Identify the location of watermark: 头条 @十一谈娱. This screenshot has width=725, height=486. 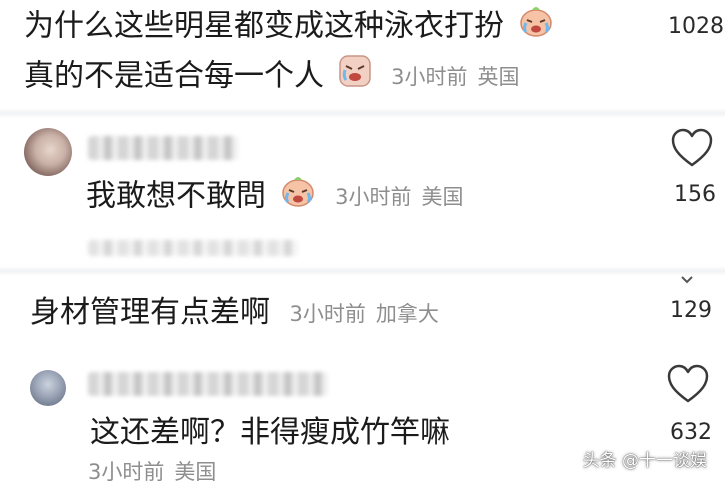
(644, 461).